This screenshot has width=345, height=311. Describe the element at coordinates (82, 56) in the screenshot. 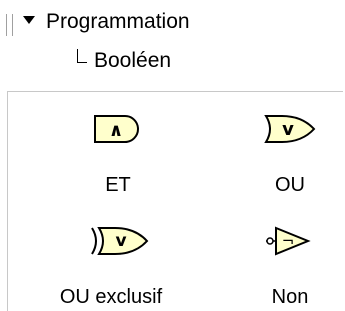

I see `tree-connector-icon` at that location.